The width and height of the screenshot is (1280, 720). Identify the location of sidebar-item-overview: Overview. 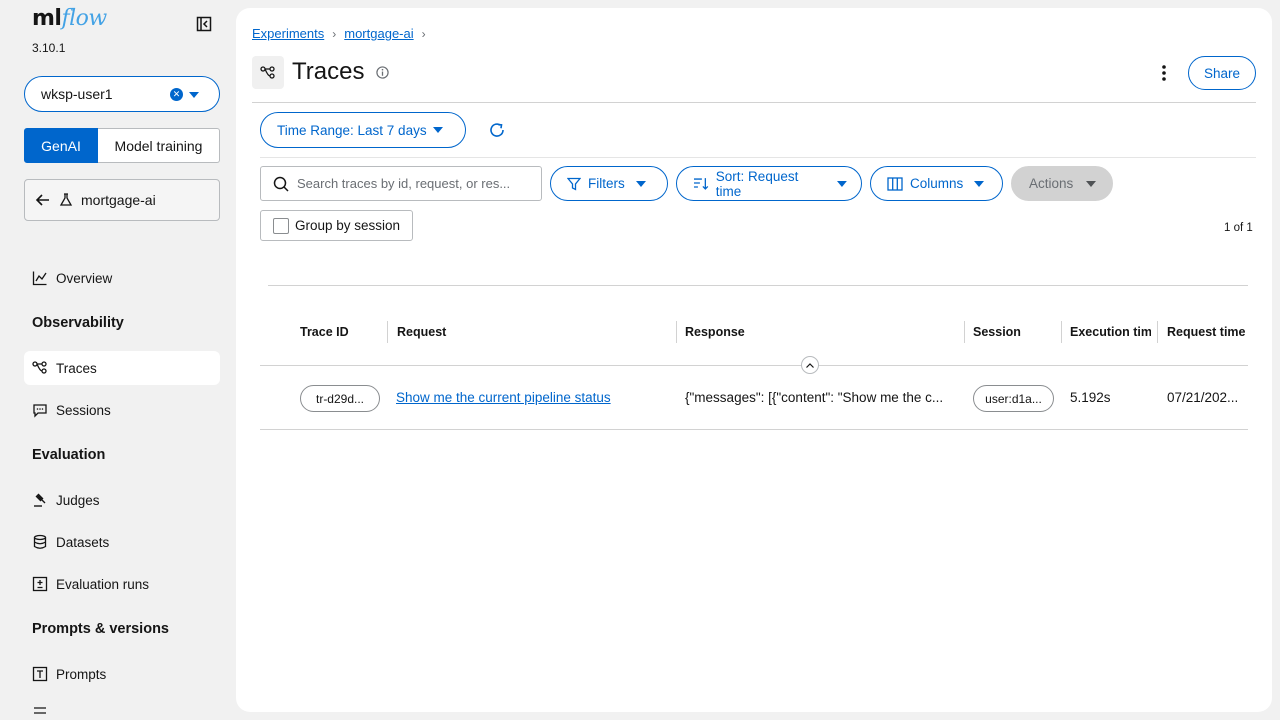
(122, 278).